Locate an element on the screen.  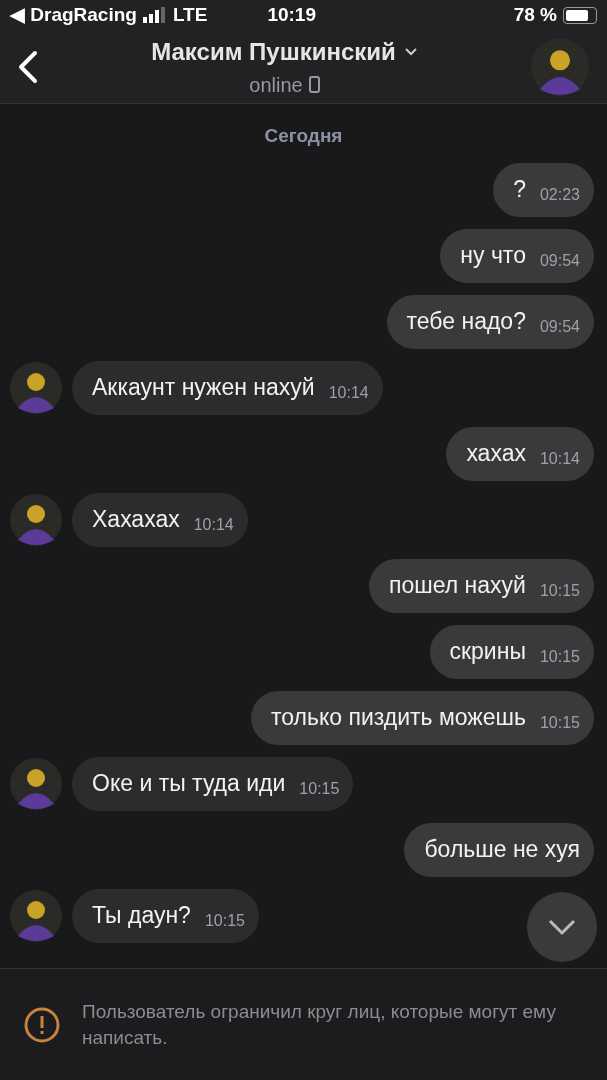
message-text: тебе надо? is located at coordinates (466, 322).